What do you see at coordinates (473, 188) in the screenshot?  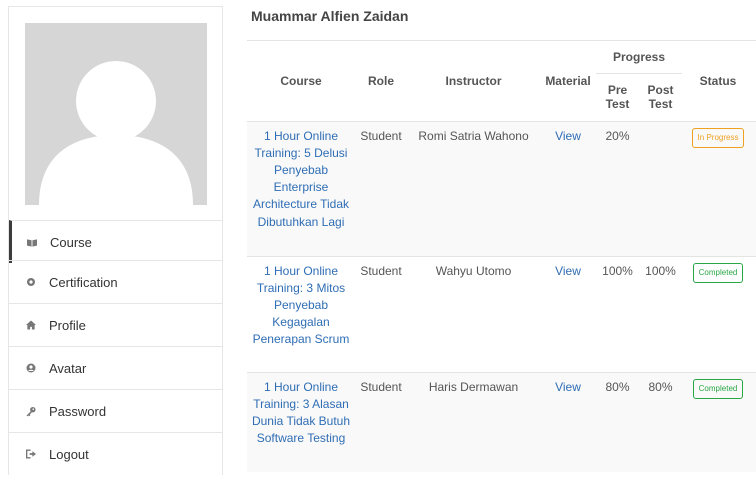 I see `instructor-cell: Romi Satria Wahono` at bounding box center [473, 188].